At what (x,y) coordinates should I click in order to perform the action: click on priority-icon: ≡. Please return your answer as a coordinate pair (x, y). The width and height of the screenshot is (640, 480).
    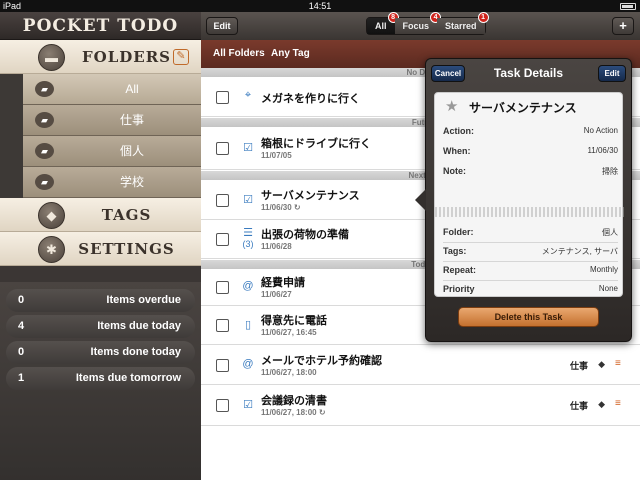
    Looking at the image, I should click on (618, 403).